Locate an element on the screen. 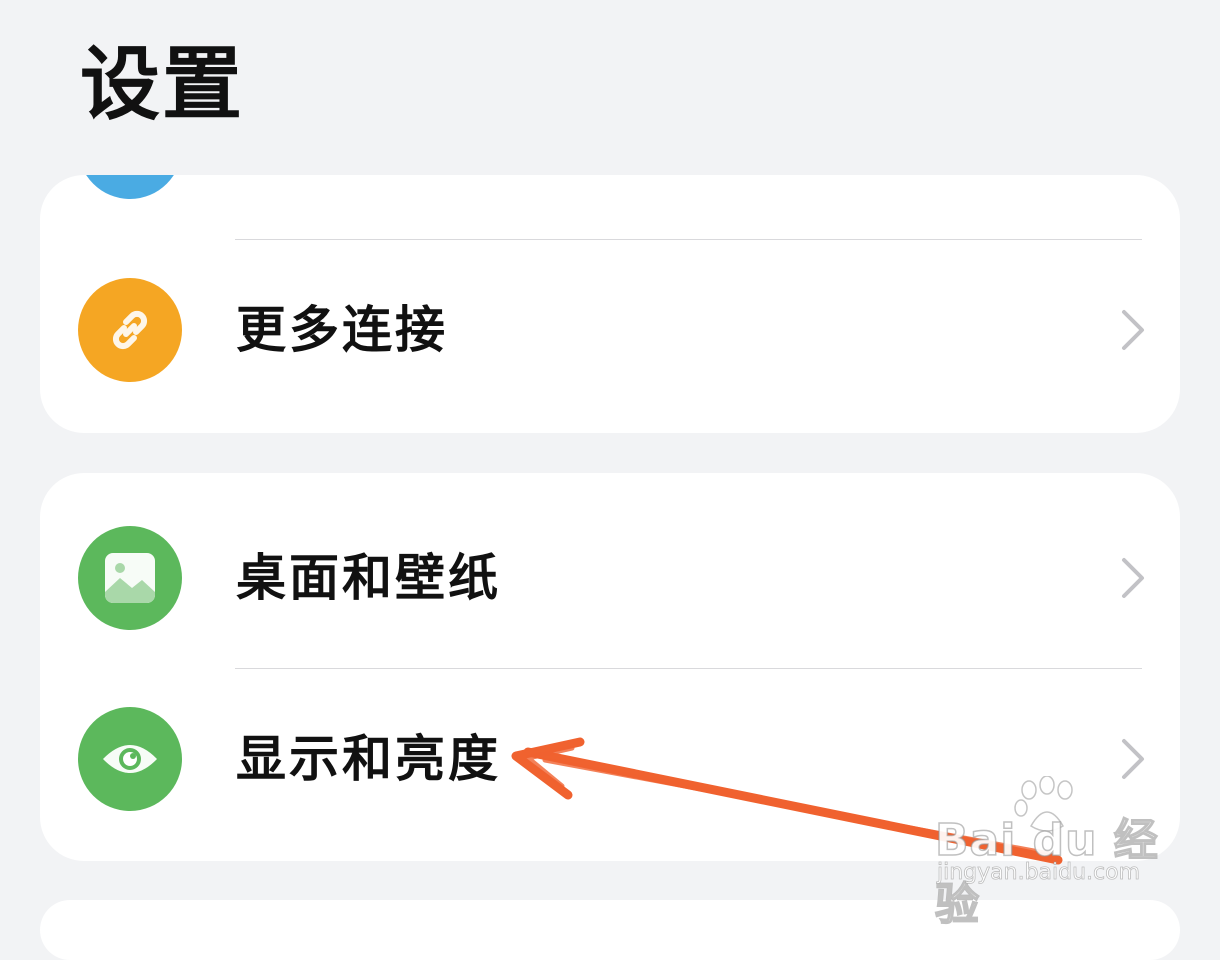 Image resolution: width=1220 pixels, height=960 pixels. page-title: 设置 is located at coordinates (162, 84).